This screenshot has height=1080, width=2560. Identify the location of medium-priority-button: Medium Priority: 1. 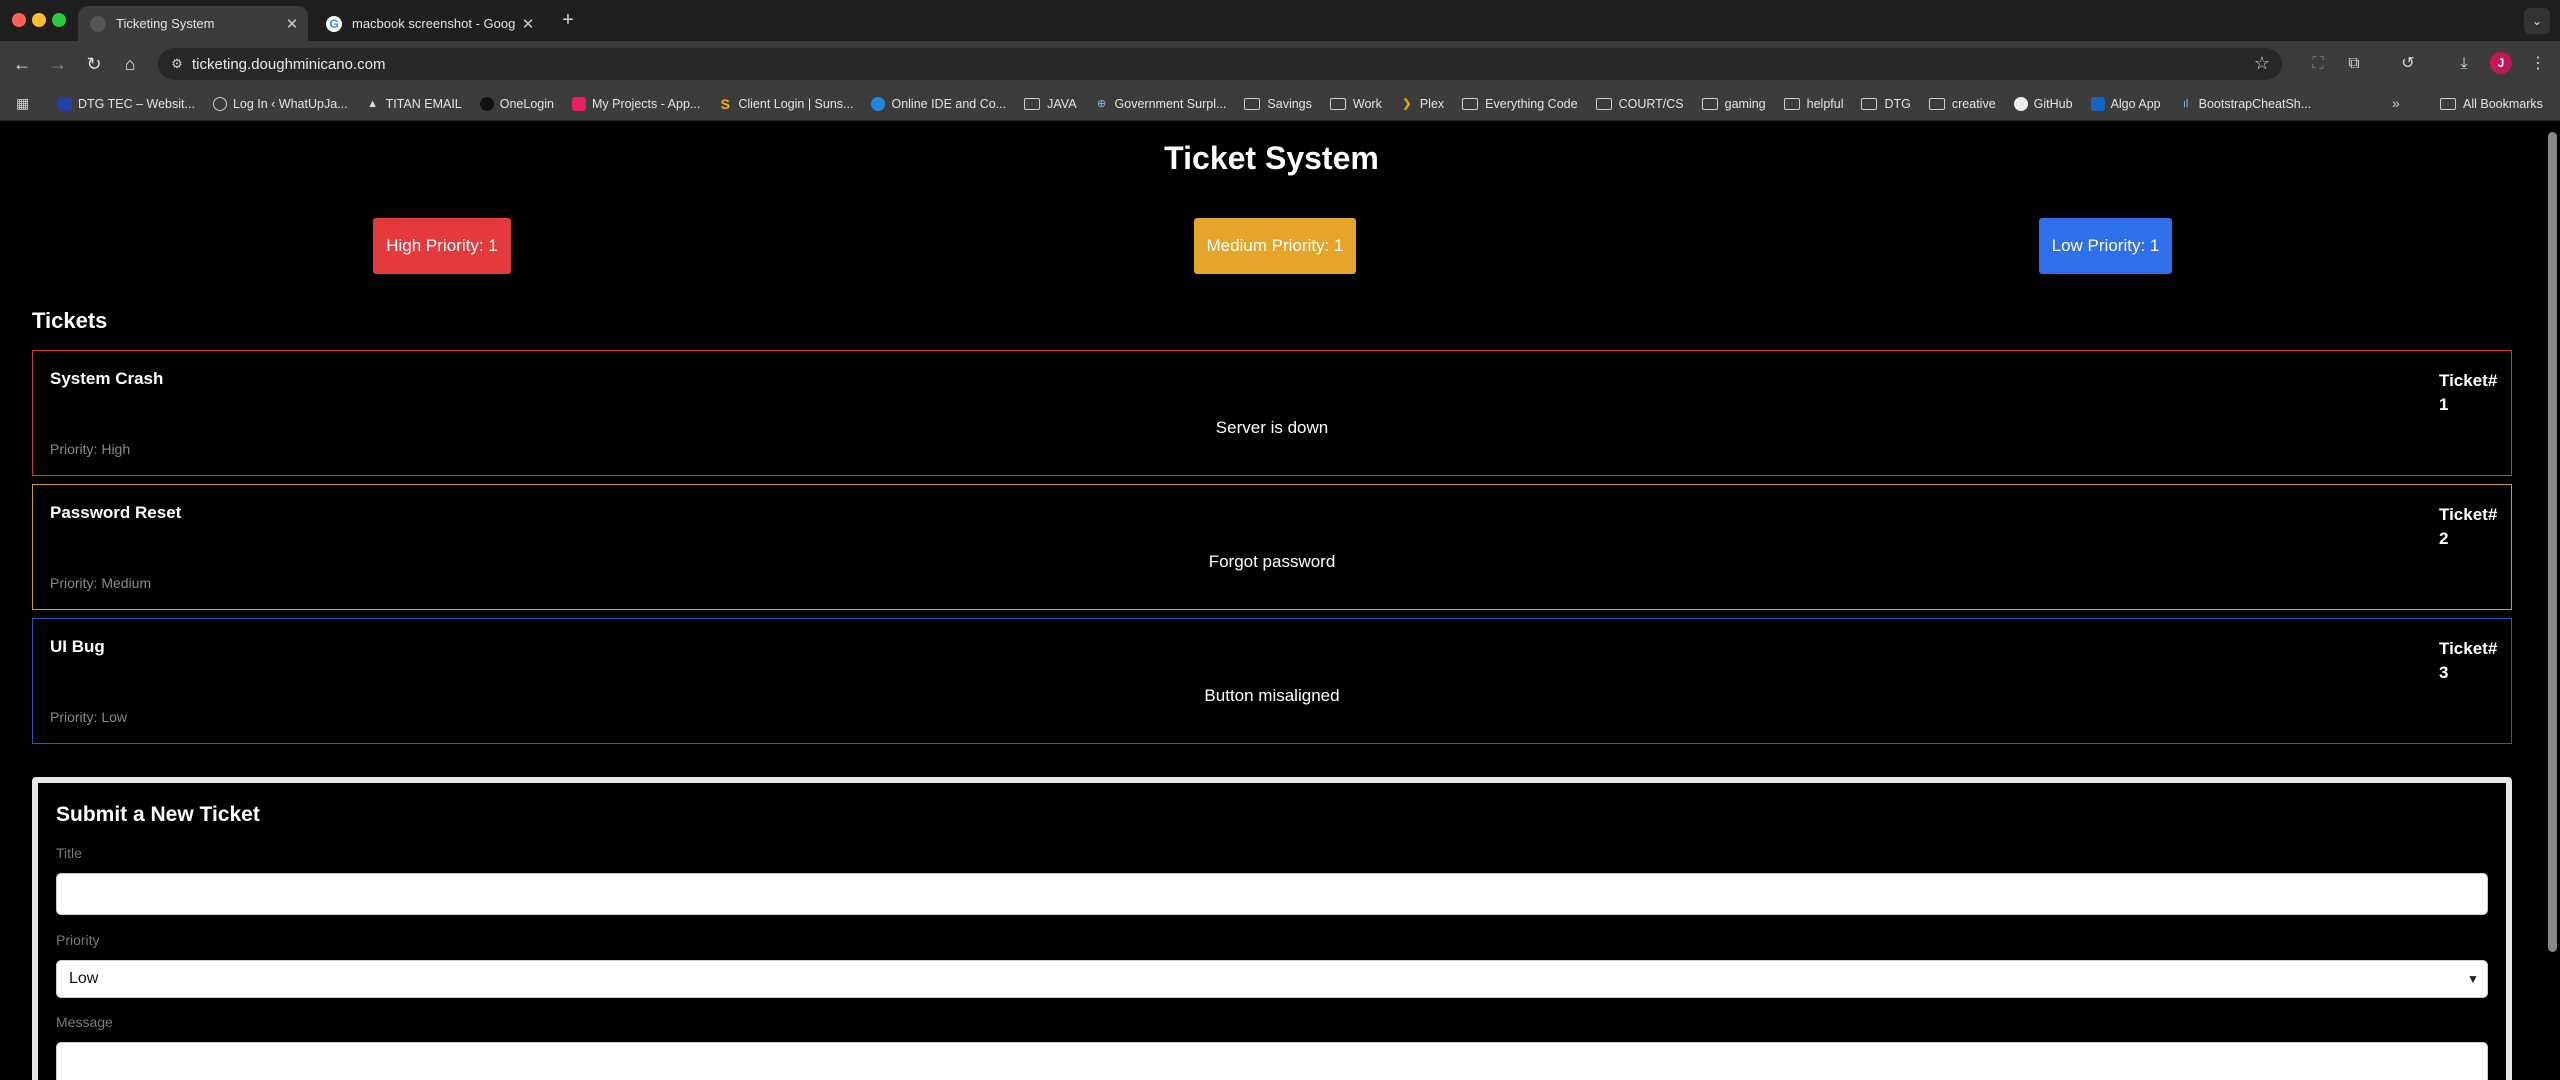
(1275, 246).